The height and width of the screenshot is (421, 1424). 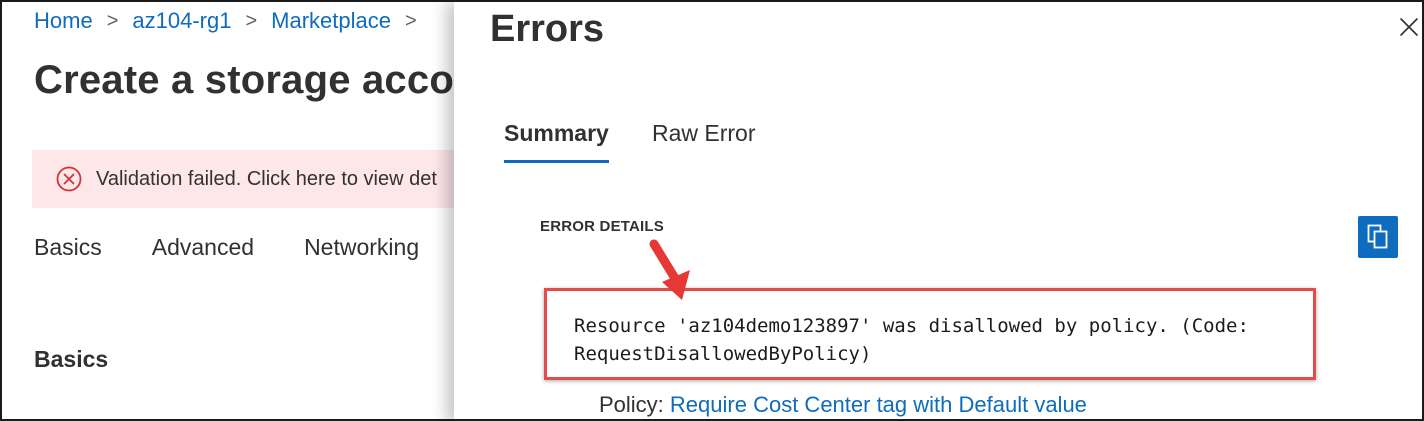 What do you see at coordinates (723, 354) in the screenshot?
I see `error-message-line-2: RequestDisallowedByPolicy)` at bounding box center [723, 354].